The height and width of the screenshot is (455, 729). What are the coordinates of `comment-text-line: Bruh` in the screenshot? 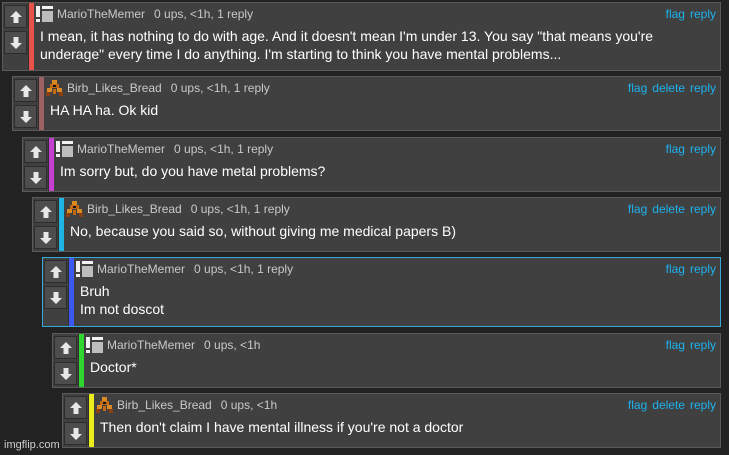 It's located at (95, 291).